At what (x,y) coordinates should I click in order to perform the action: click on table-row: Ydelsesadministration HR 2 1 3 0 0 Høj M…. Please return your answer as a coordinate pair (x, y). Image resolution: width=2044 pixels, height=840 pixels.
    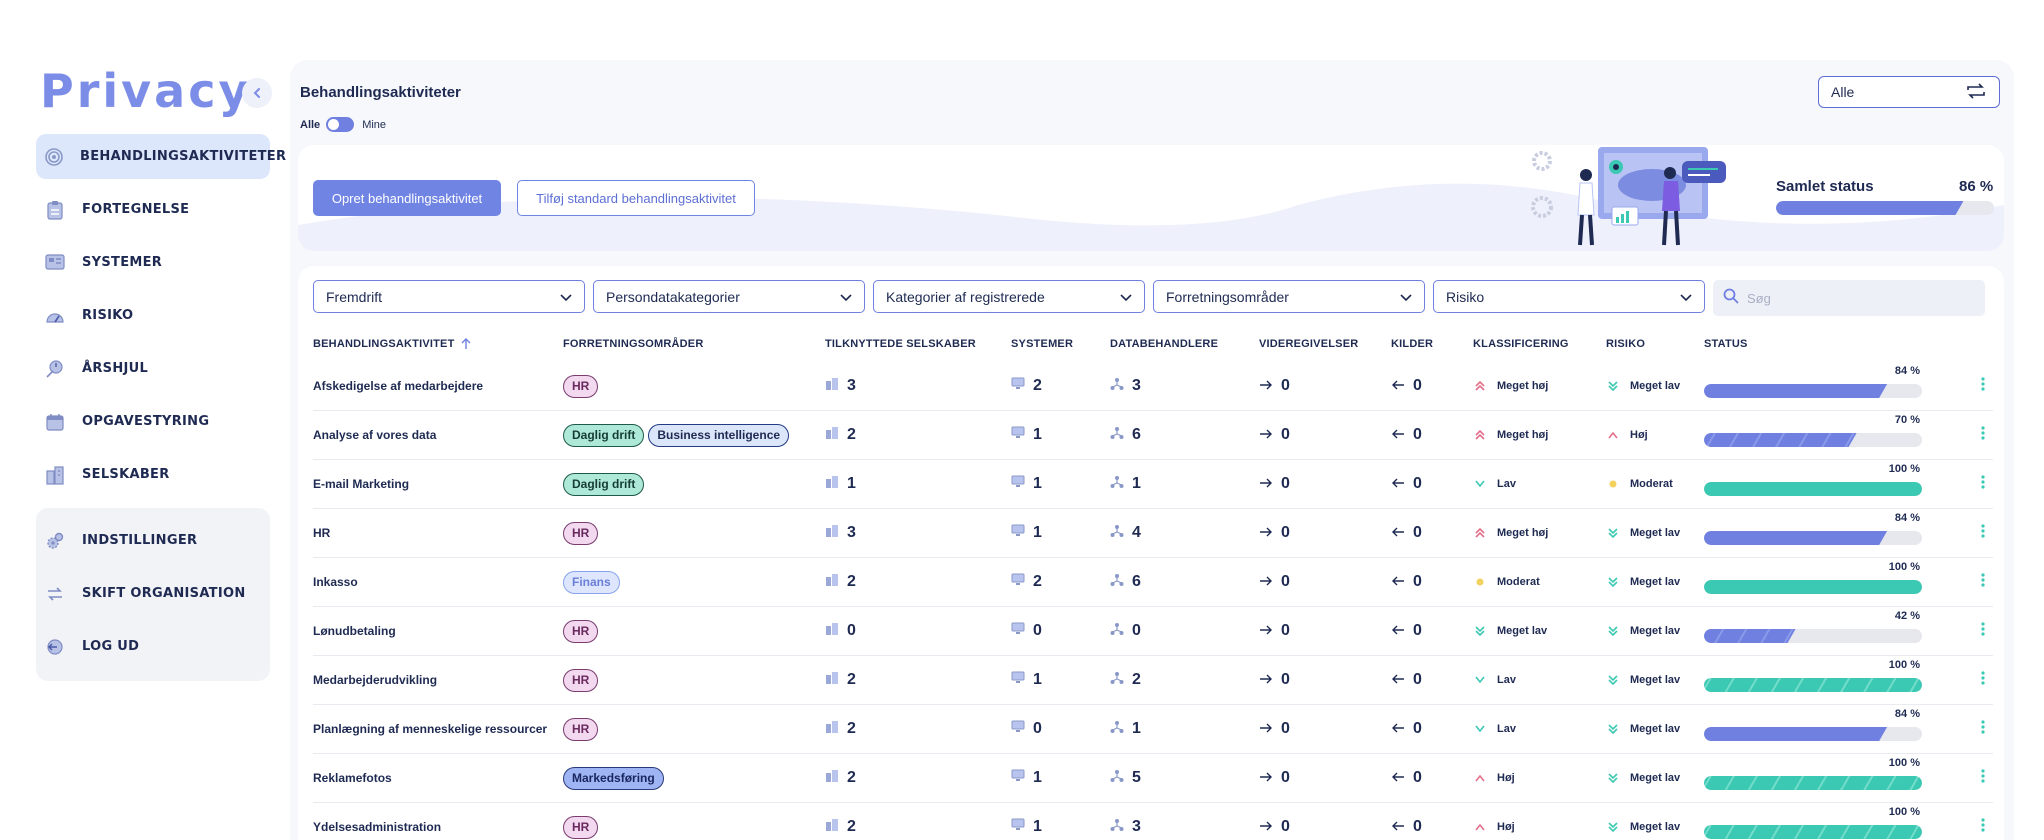
    Looking at the image, I should click on (1153, 821).